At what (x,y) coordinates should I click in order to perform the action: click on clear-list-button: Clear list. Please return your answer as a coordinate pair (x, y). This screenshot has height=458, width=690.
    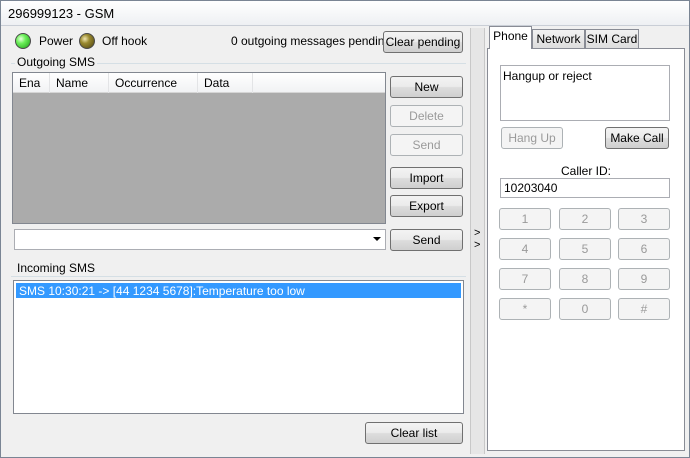
    Looking at the image, I should click on (414, 433).